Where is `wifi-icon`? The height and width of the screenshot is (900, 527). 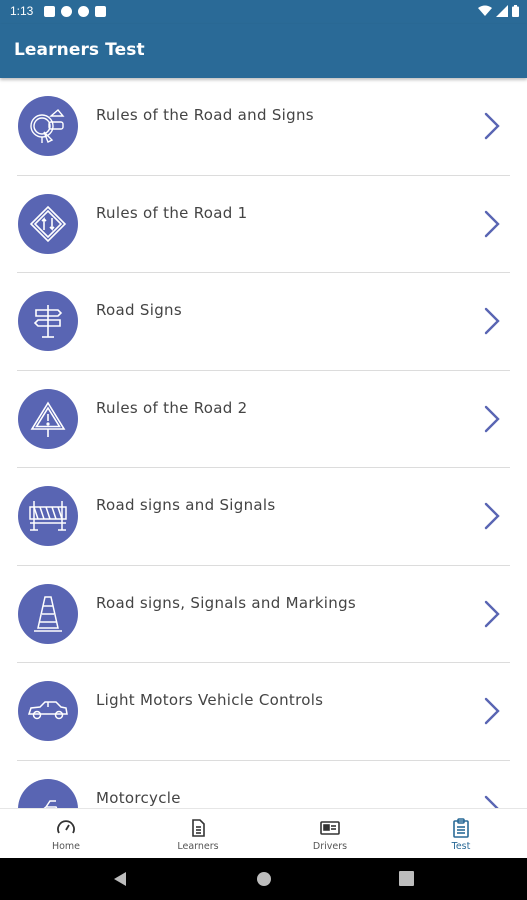 wifi-icon is located at coordinates (485, 10).